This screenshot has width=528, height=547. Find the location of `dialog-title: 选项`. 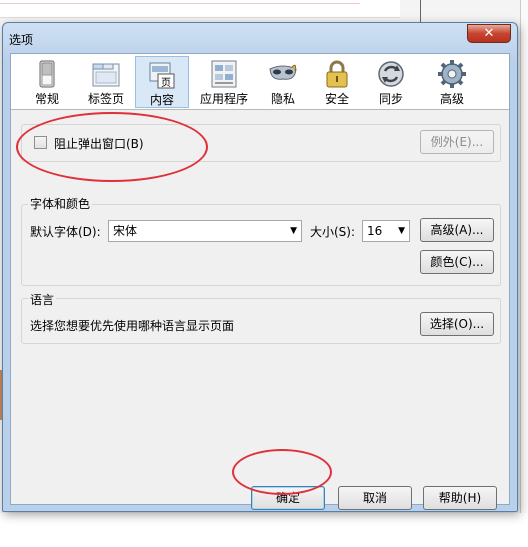

dialog-title: 选项 is located at coordinates (21, 40).